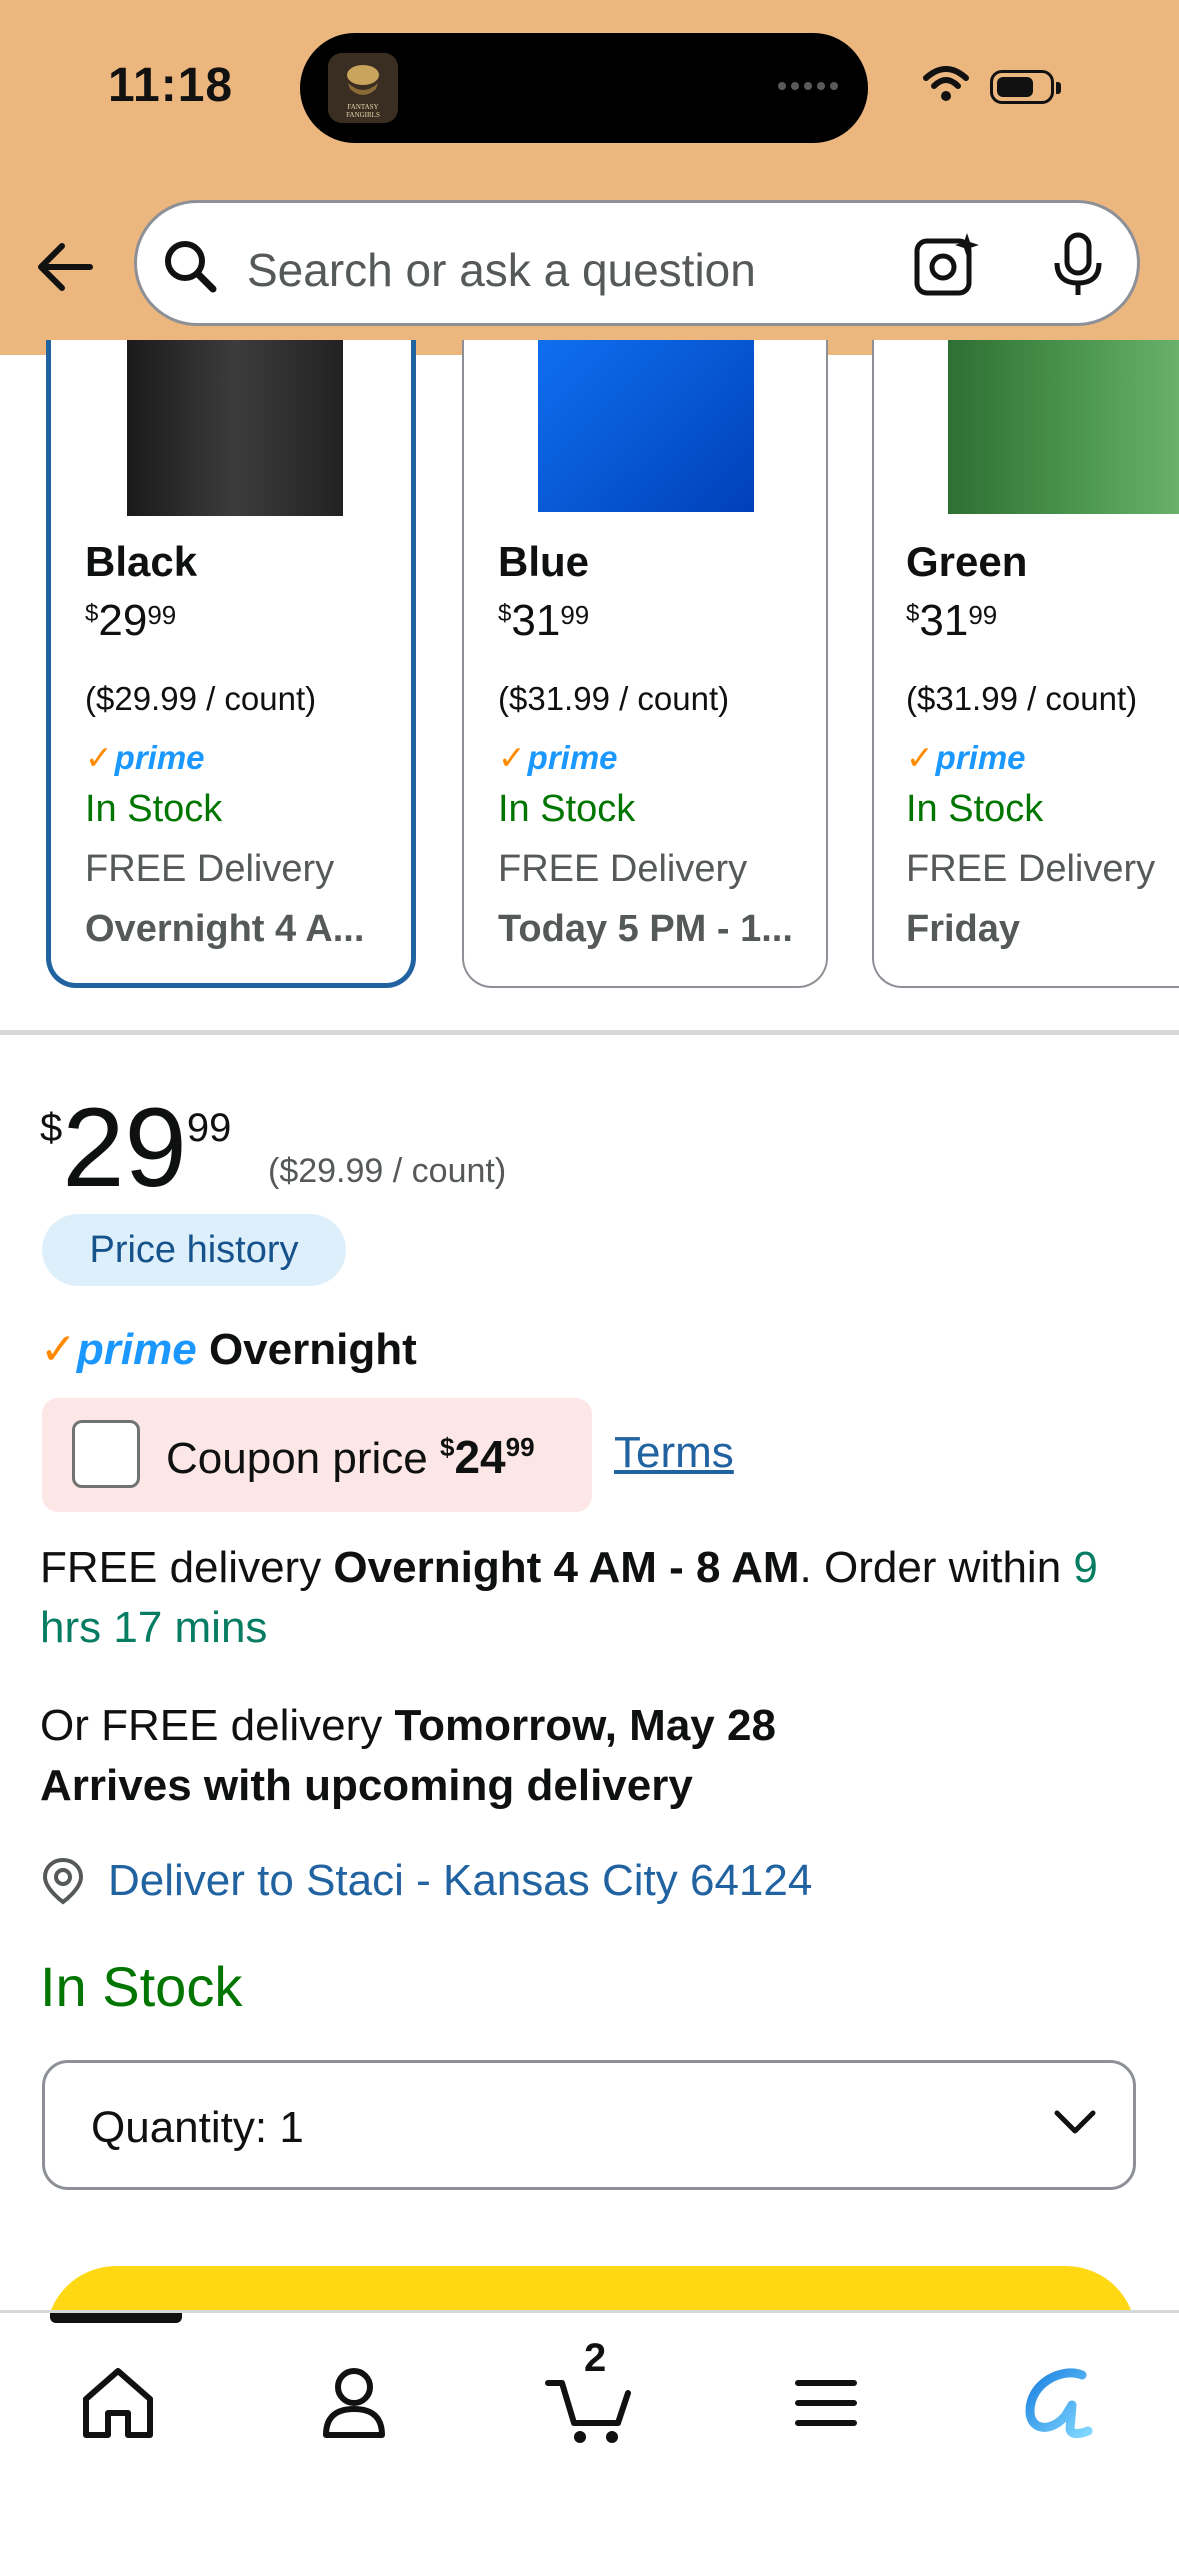 Image resolution: width=1179 pixels, height=2556 pixels. I want to click on coupon-checkbox, so click(106, 1454).